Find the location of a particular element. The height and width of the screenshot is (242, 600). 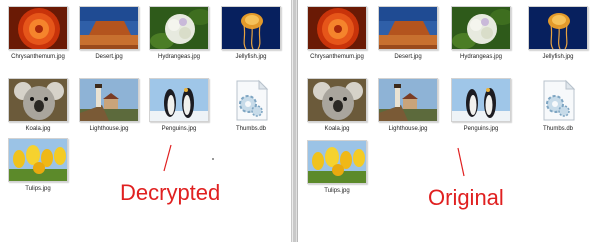

caption-decrypted: Decrypted is located at coordinates (170, 192).